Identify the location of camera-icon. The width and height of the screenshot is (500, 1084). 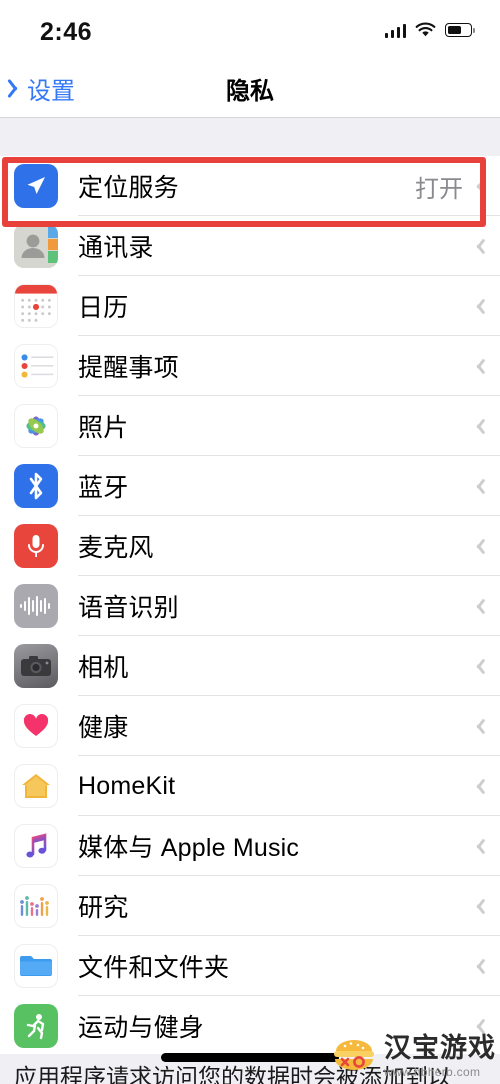
(36, 666).